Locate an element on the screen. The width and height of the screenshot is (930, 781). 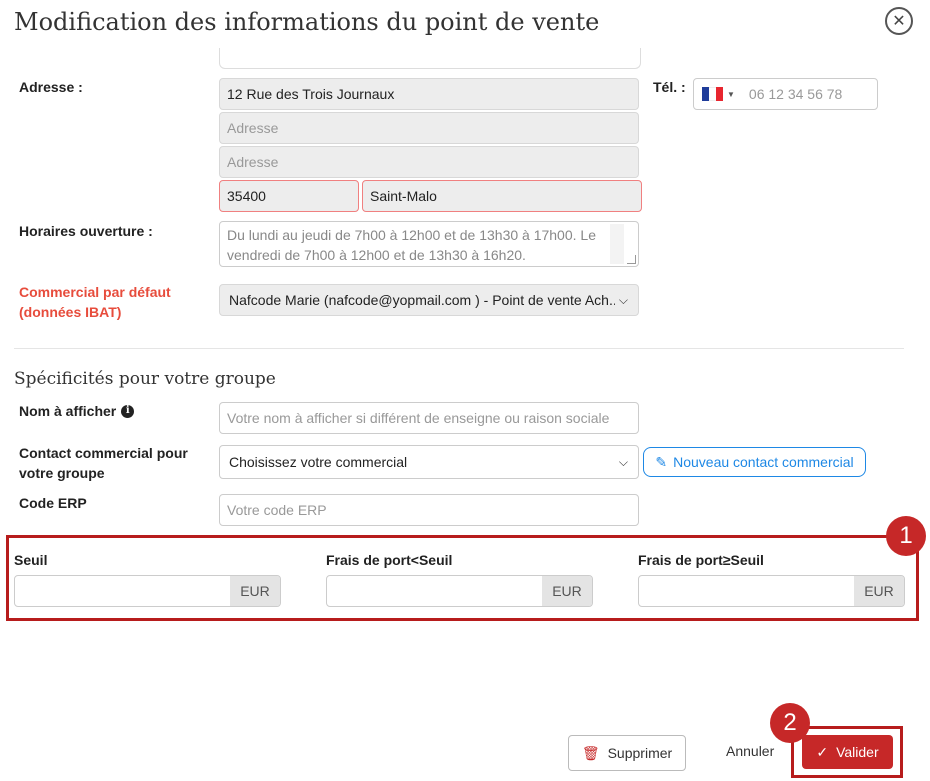
shipping-below-input-group: EUR is located at coordinates (459, 591).